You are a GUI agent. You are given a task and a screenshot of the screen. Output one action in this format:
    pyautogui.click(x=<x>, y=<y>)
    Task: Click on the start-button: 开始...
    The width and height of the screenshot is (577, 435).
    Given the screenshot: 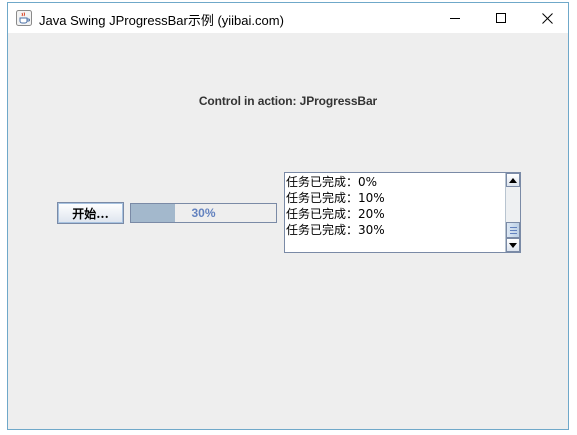 What is the action you would take?
    pyautogui.click(x=90, y=213)
    